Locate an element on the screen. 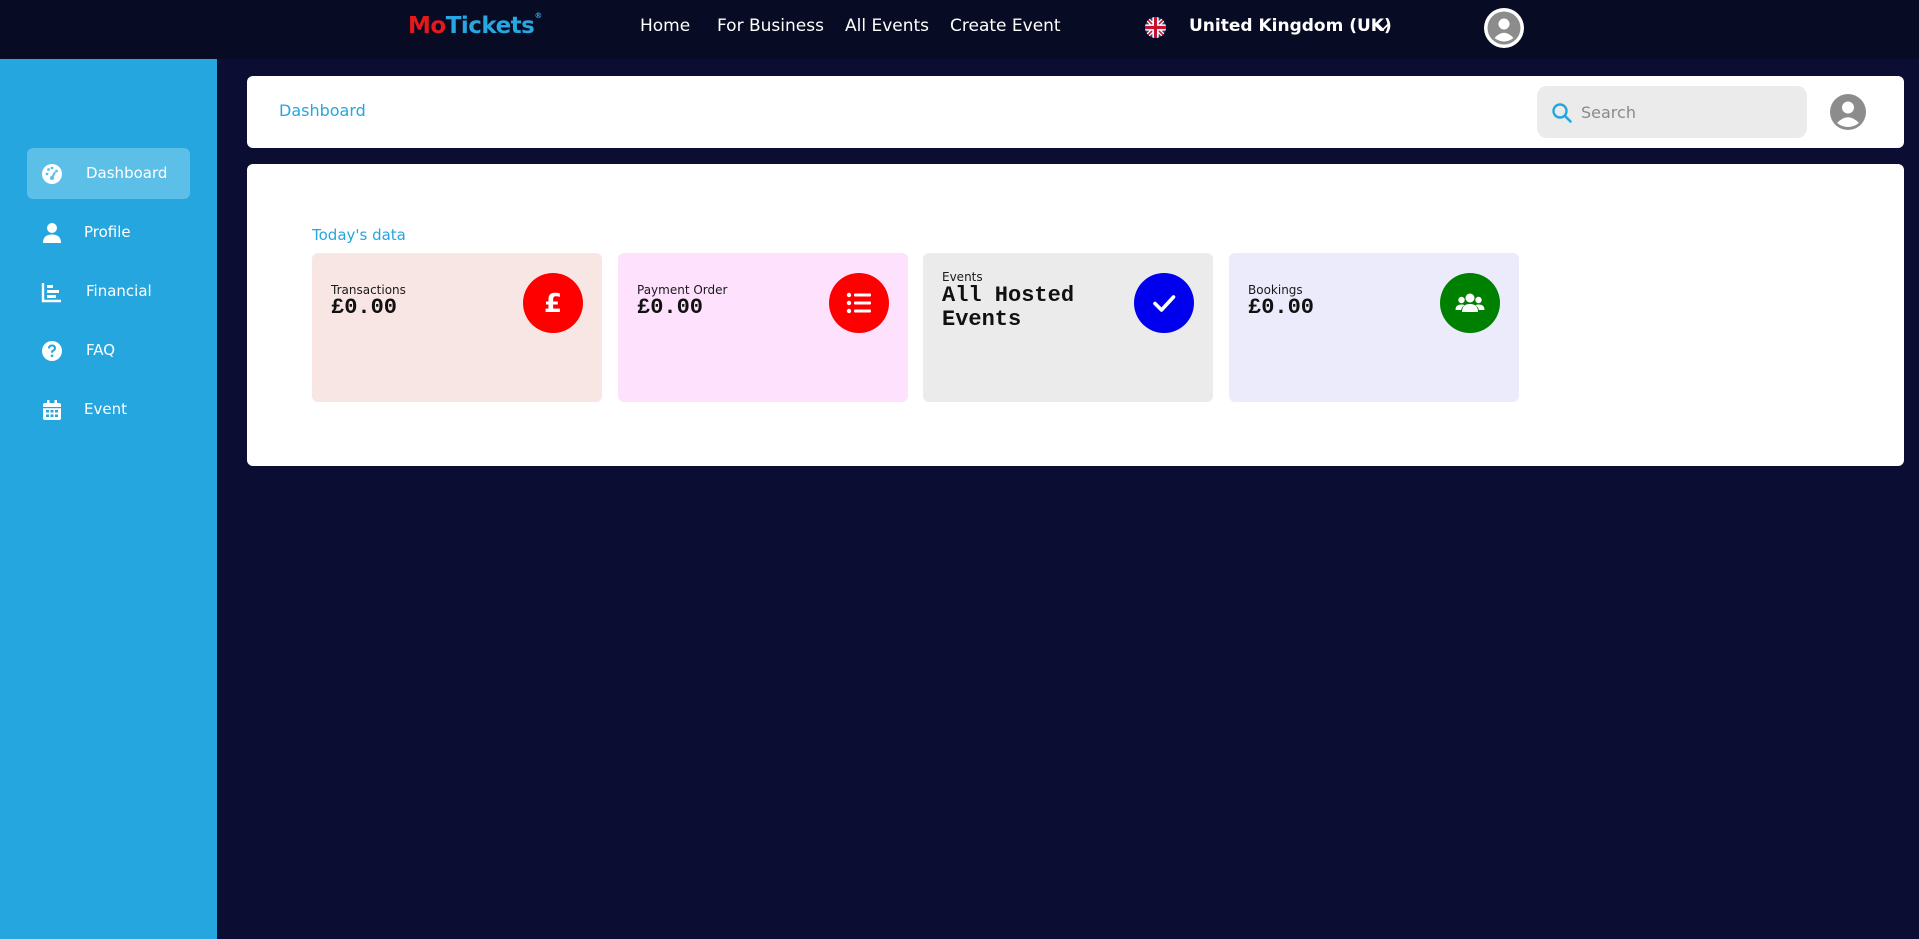 Image resolution: width=1919 pixels, height=939 pixels. search-box is located at coordinates (1672, 112).